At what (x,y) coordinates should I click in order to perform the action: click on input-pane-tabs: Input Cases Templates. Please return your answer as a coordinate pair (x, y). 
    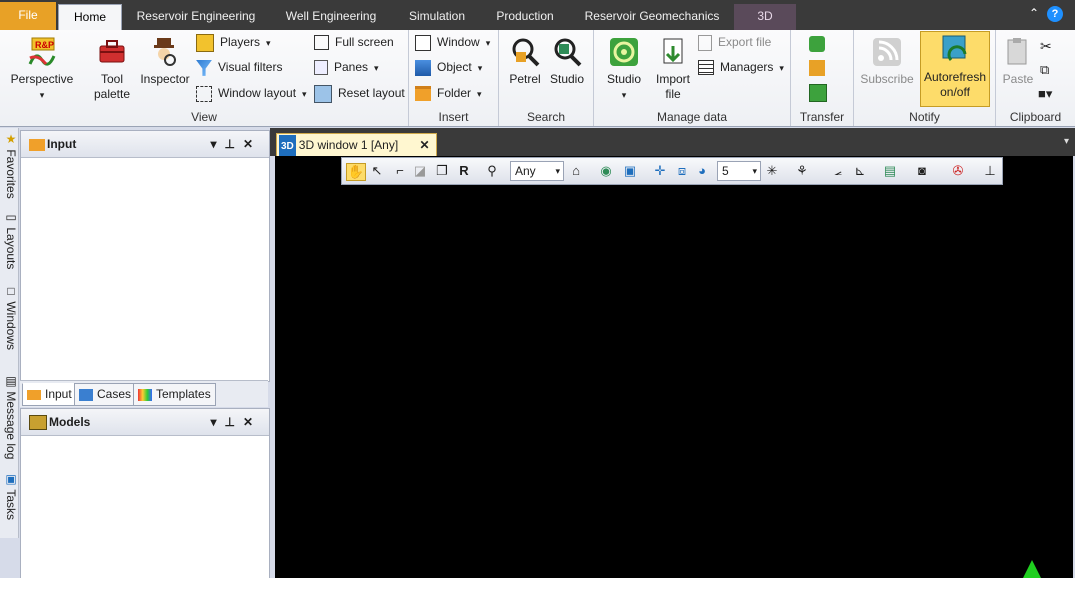
    Looking at the image, I should click on (144, 393).